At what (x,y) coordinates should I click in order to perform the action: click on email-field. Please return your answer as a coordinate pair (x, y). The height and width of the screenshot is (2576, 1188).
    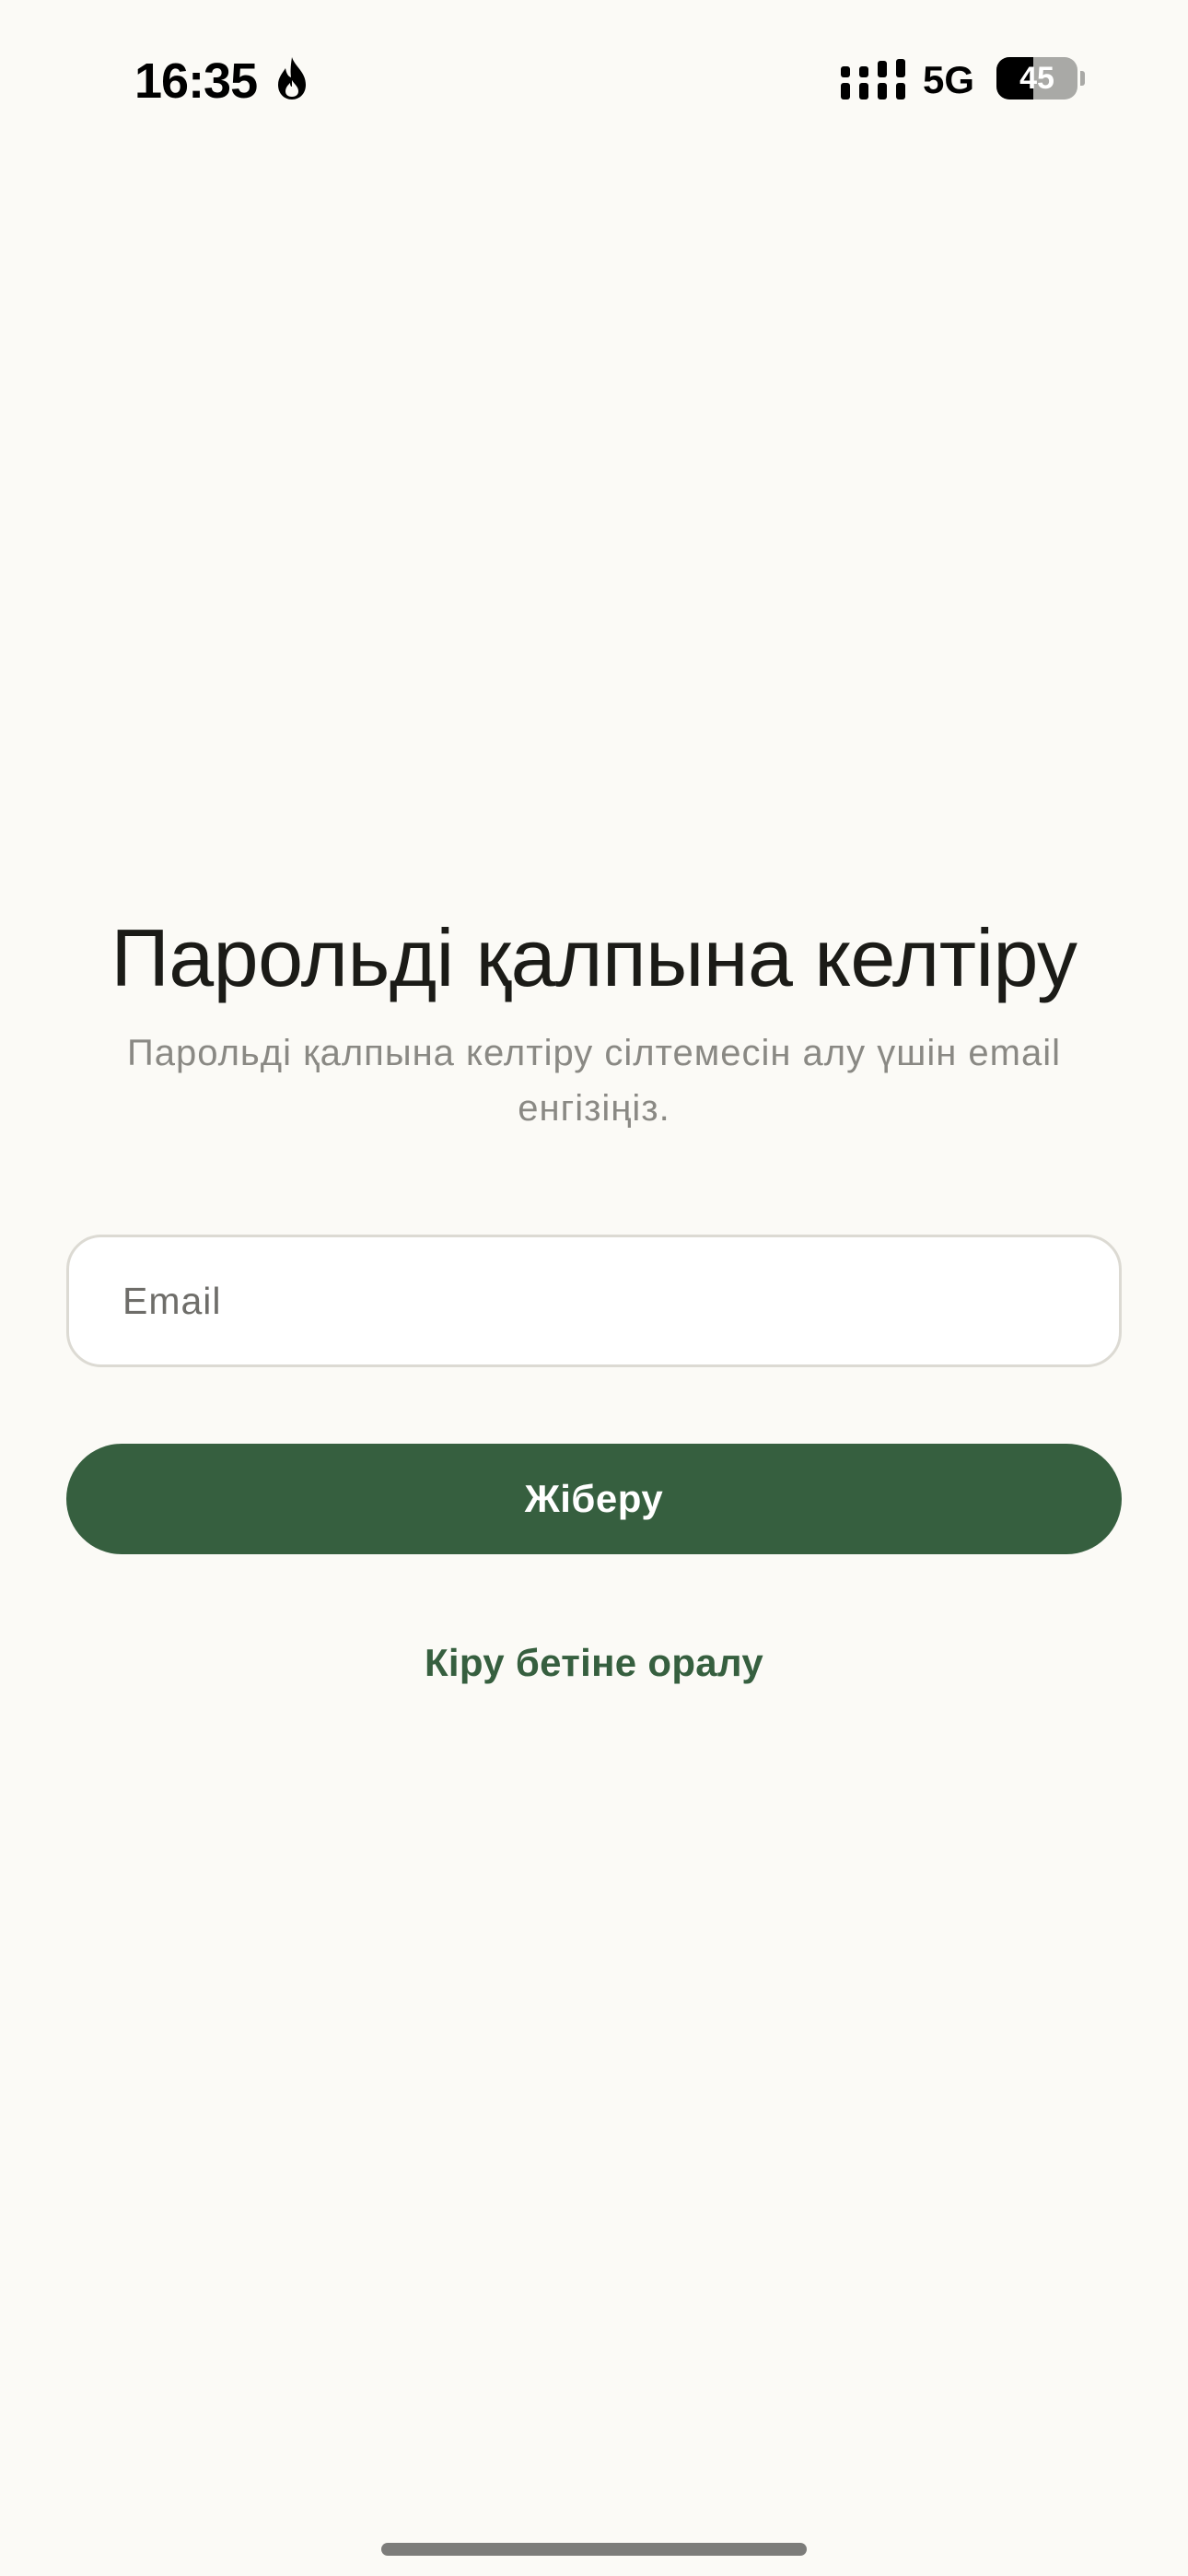
    Looking at the image, I should click on (594, 1301).